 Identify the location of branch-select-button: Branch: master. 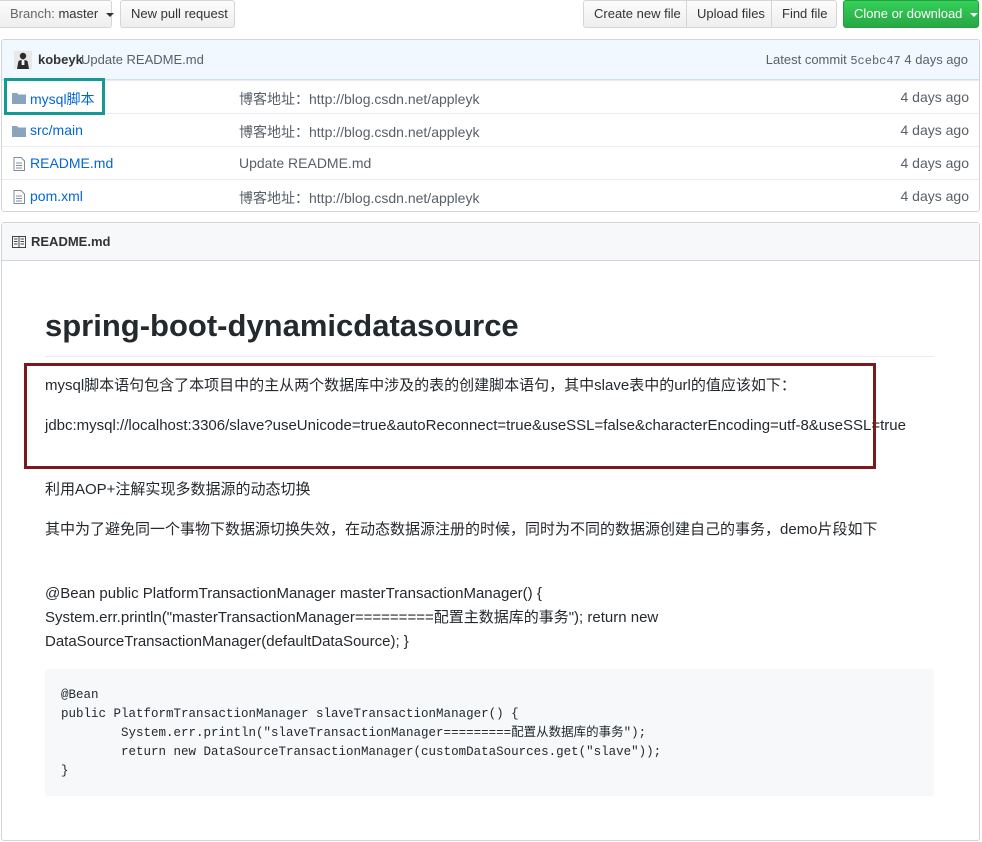
(57, 14).